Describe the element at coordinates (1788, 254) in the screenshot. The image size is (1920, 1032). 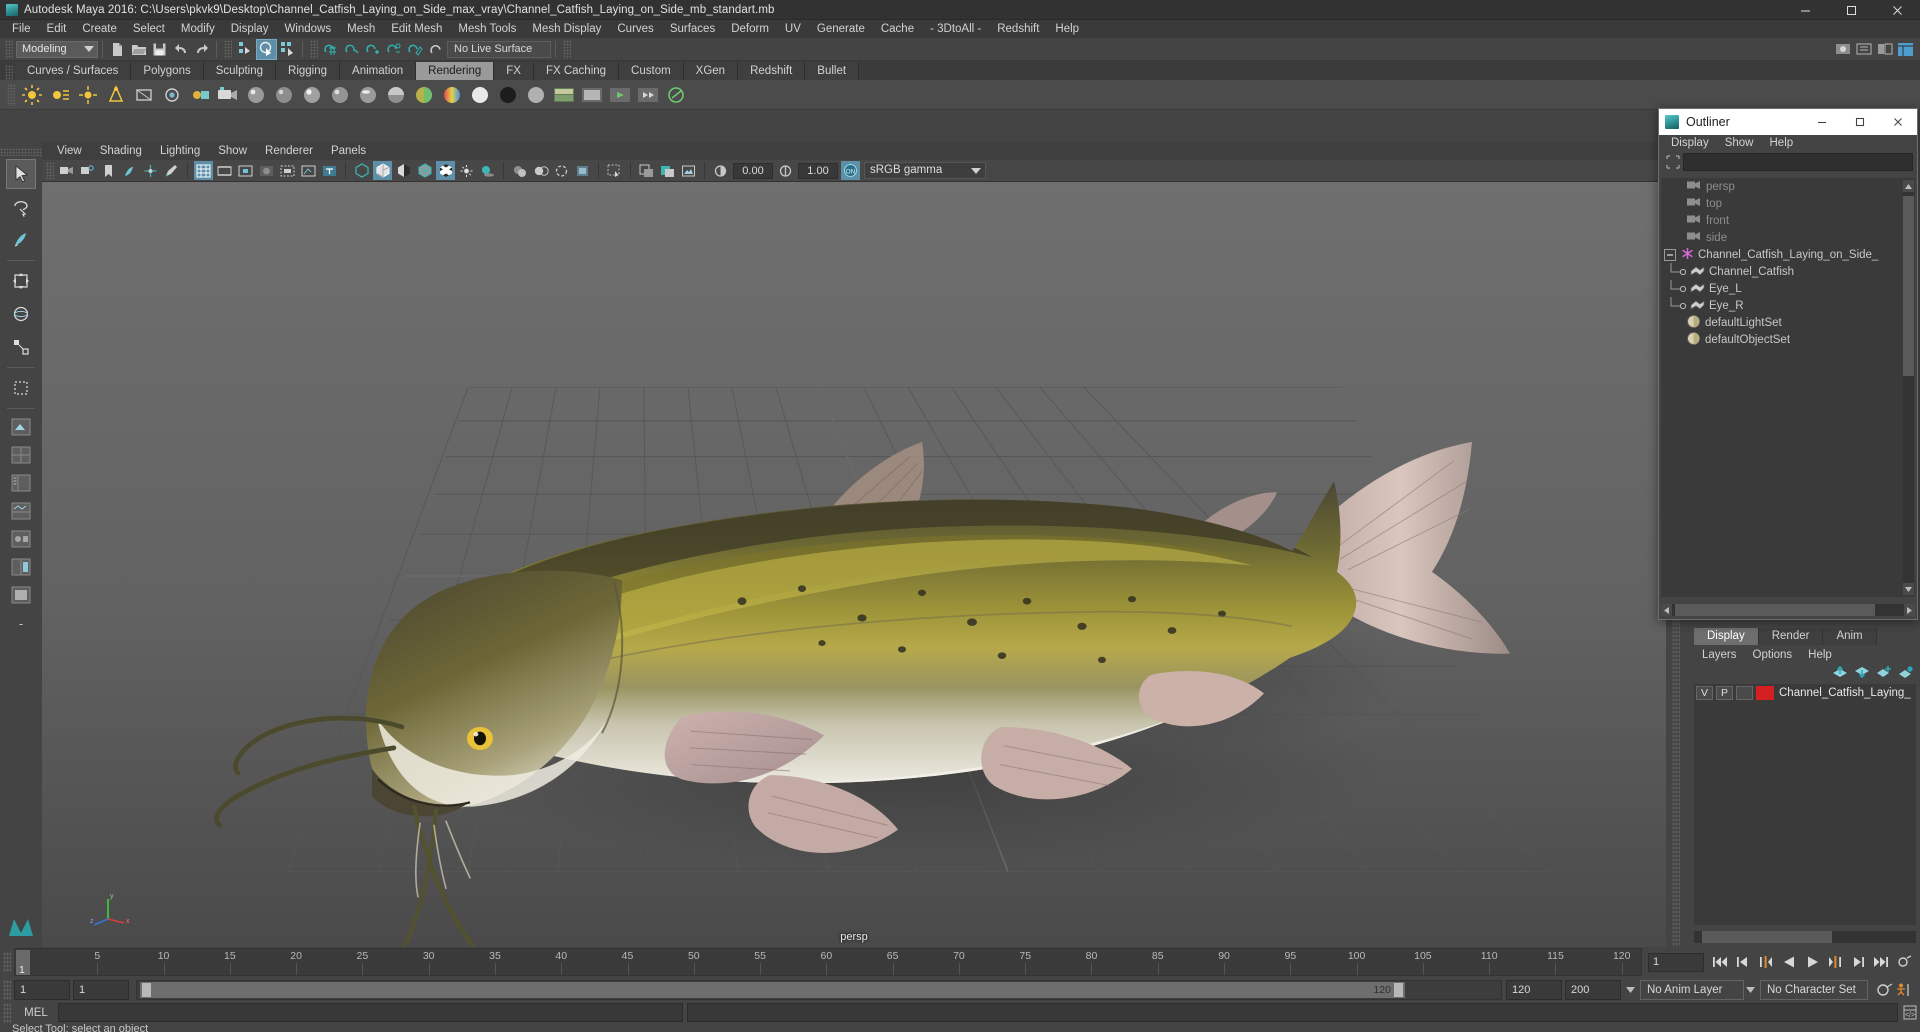
I see `outliner-item-catfish-group: Channel_Catfish_Laying_on_Side_` at that location.